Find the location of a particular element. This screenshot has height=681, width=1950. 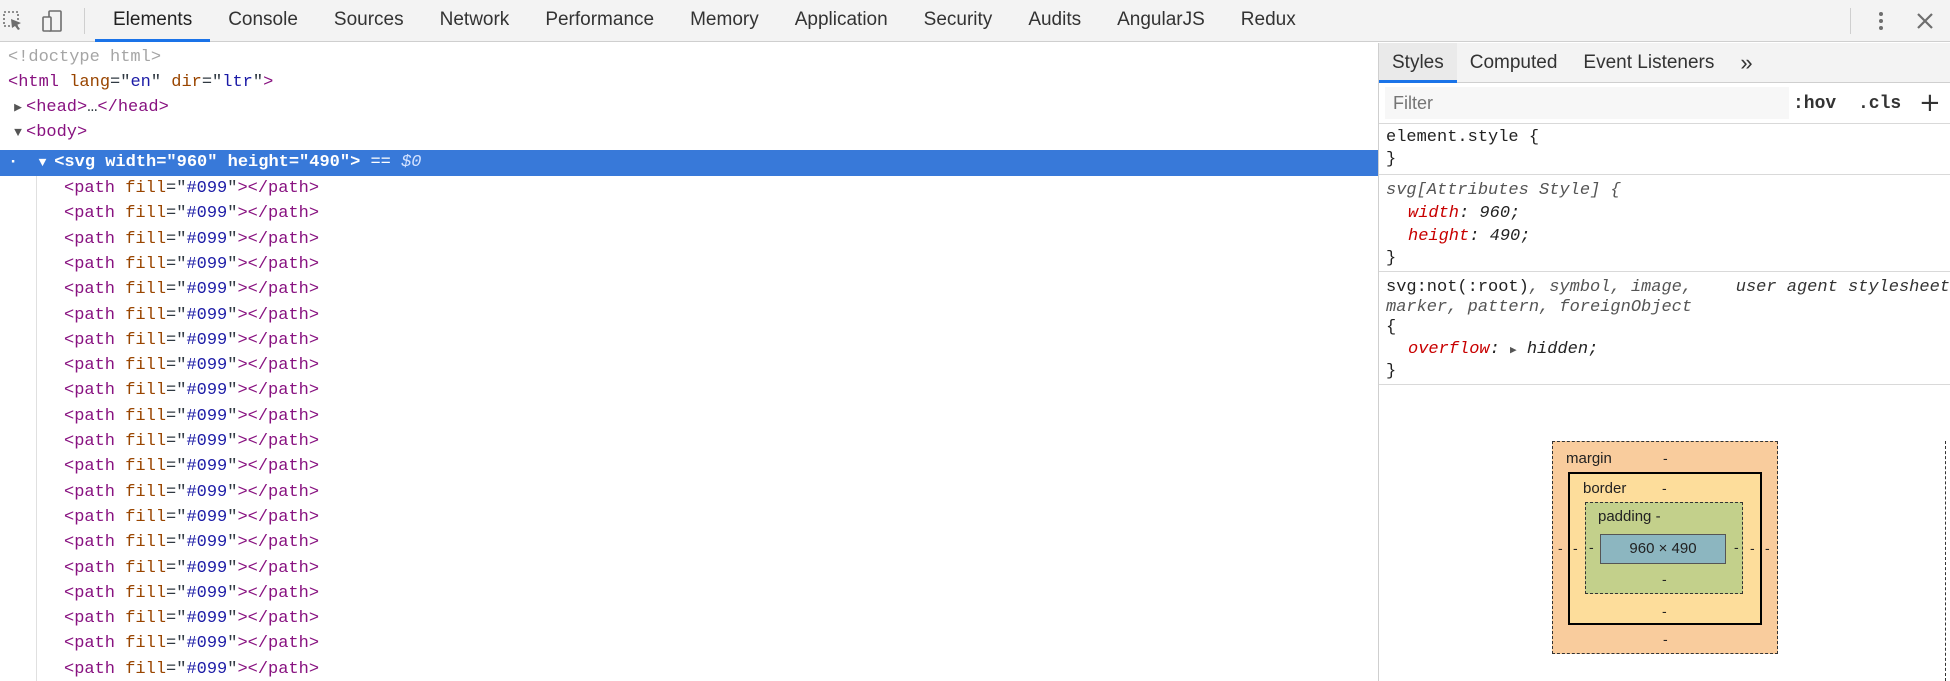

tab-memory: Memory is located at coordinates (724, 21).